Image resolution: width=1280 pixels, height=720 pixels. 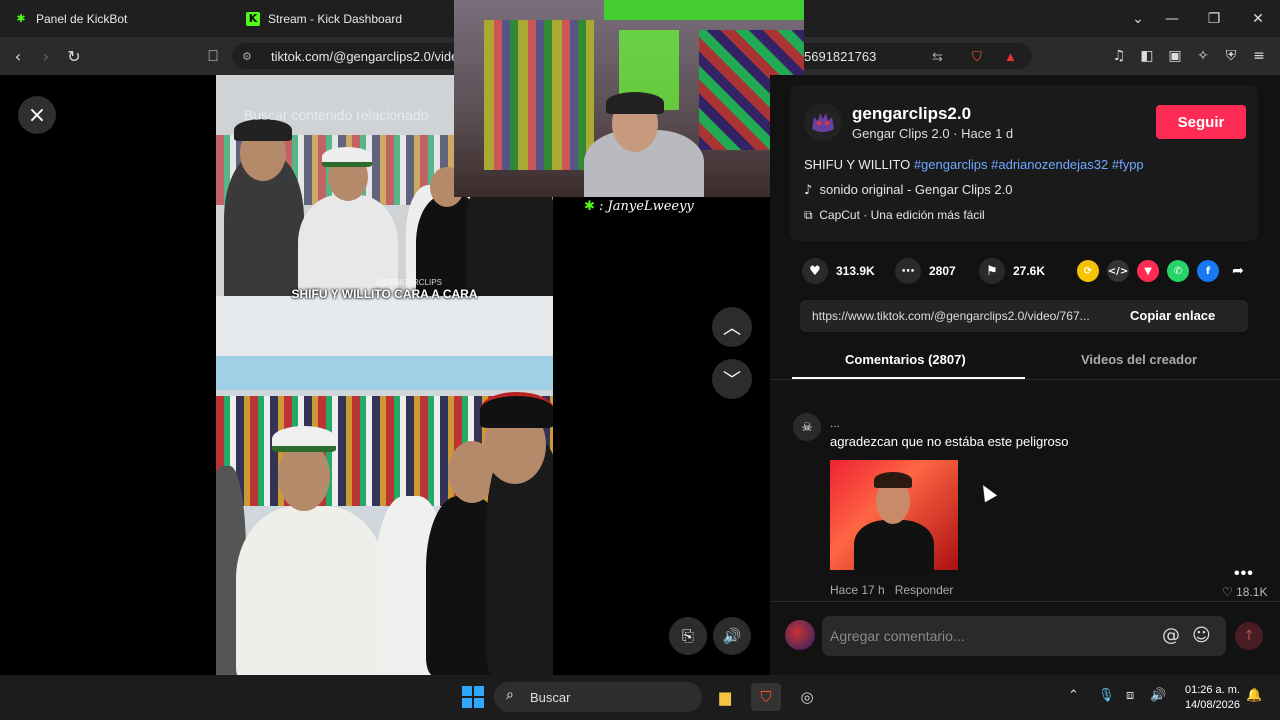 What do you see at coordinates (942, 271) in the screenshot?
I see `comments-count: 2807` at bounding box center [942, 271].